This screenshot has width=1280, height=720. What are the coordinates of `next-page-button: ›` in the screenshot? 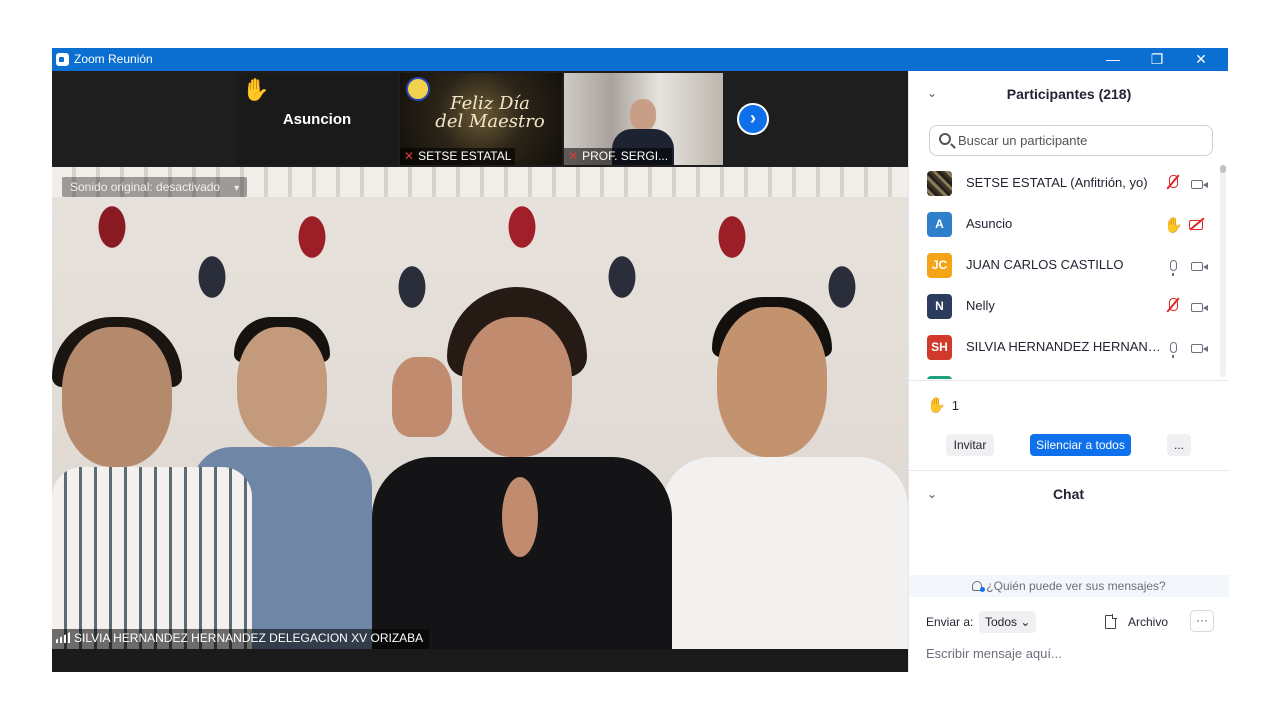 It's located at (753, 119).